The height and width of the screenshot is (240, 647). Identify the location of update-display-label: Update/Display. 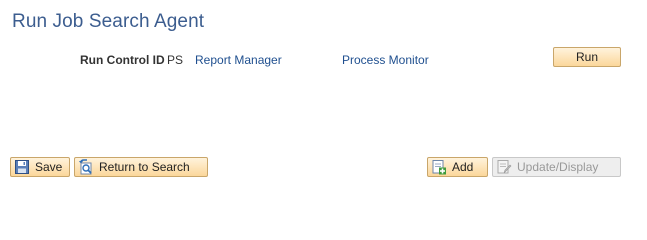
(558, 167).